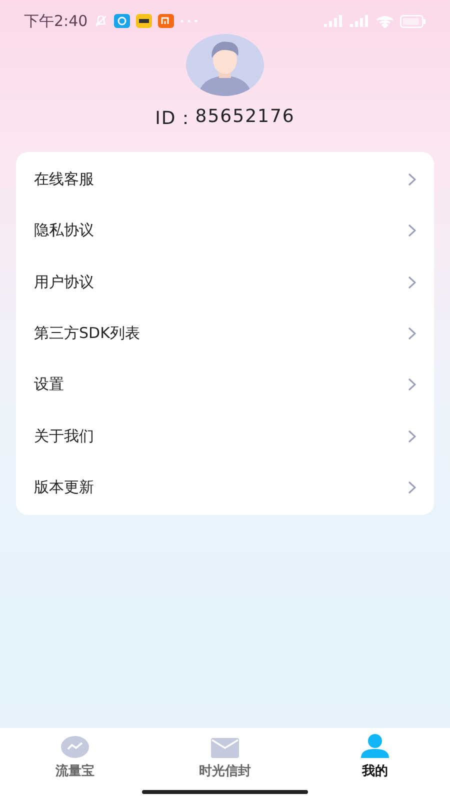 This screenshot has width=450, height=800. Describe the element at coordinates (56, 21) in the screenshot. I see `status-time: 下午2:40` at that location.